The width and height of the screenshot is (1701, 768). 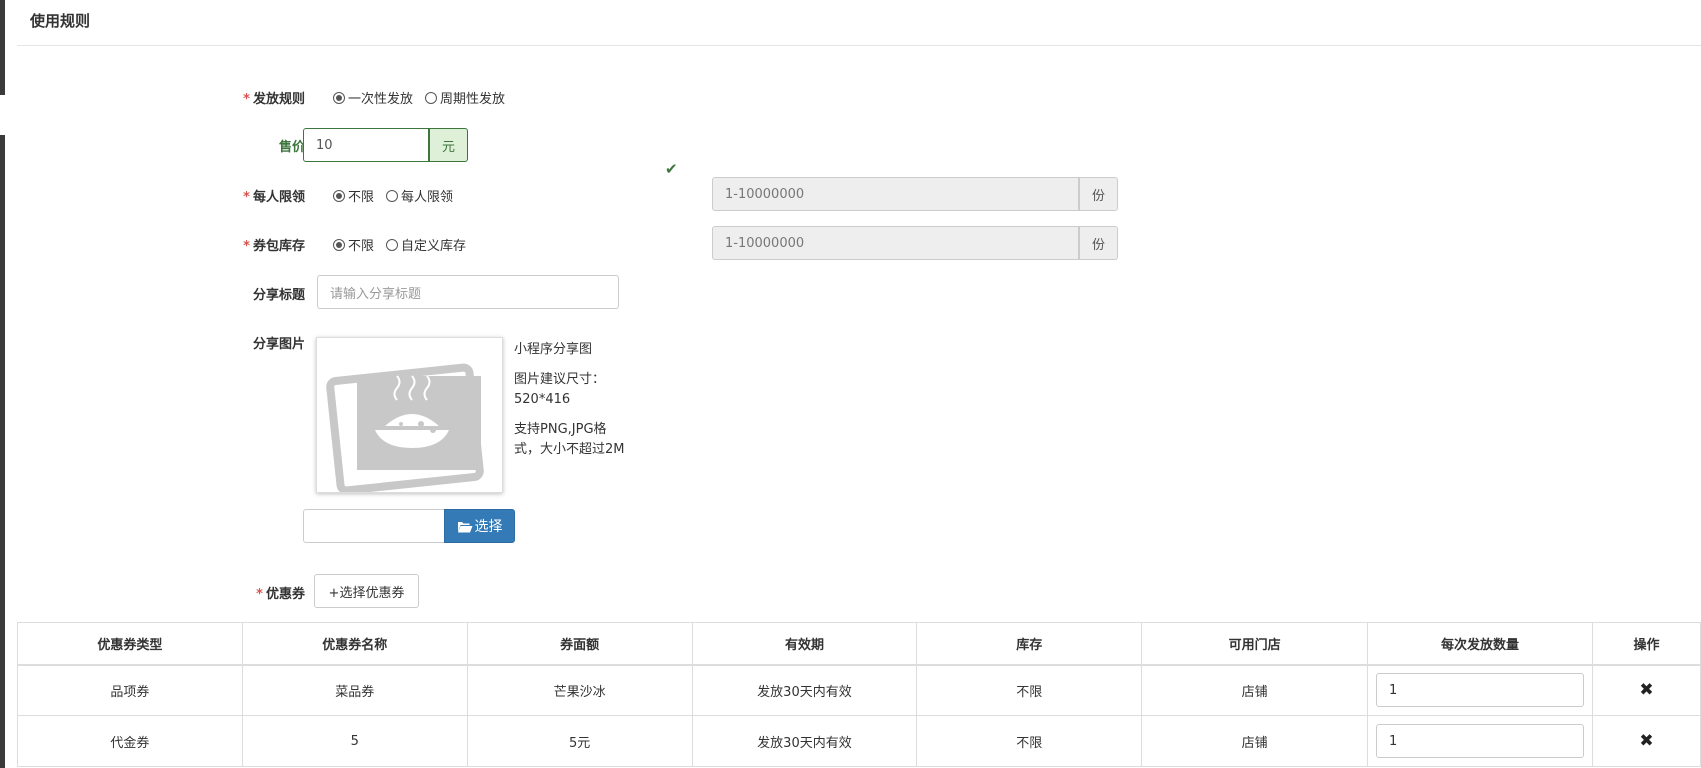 I want to click on coupon-face-value: 5元, so click(x=579, y=741).